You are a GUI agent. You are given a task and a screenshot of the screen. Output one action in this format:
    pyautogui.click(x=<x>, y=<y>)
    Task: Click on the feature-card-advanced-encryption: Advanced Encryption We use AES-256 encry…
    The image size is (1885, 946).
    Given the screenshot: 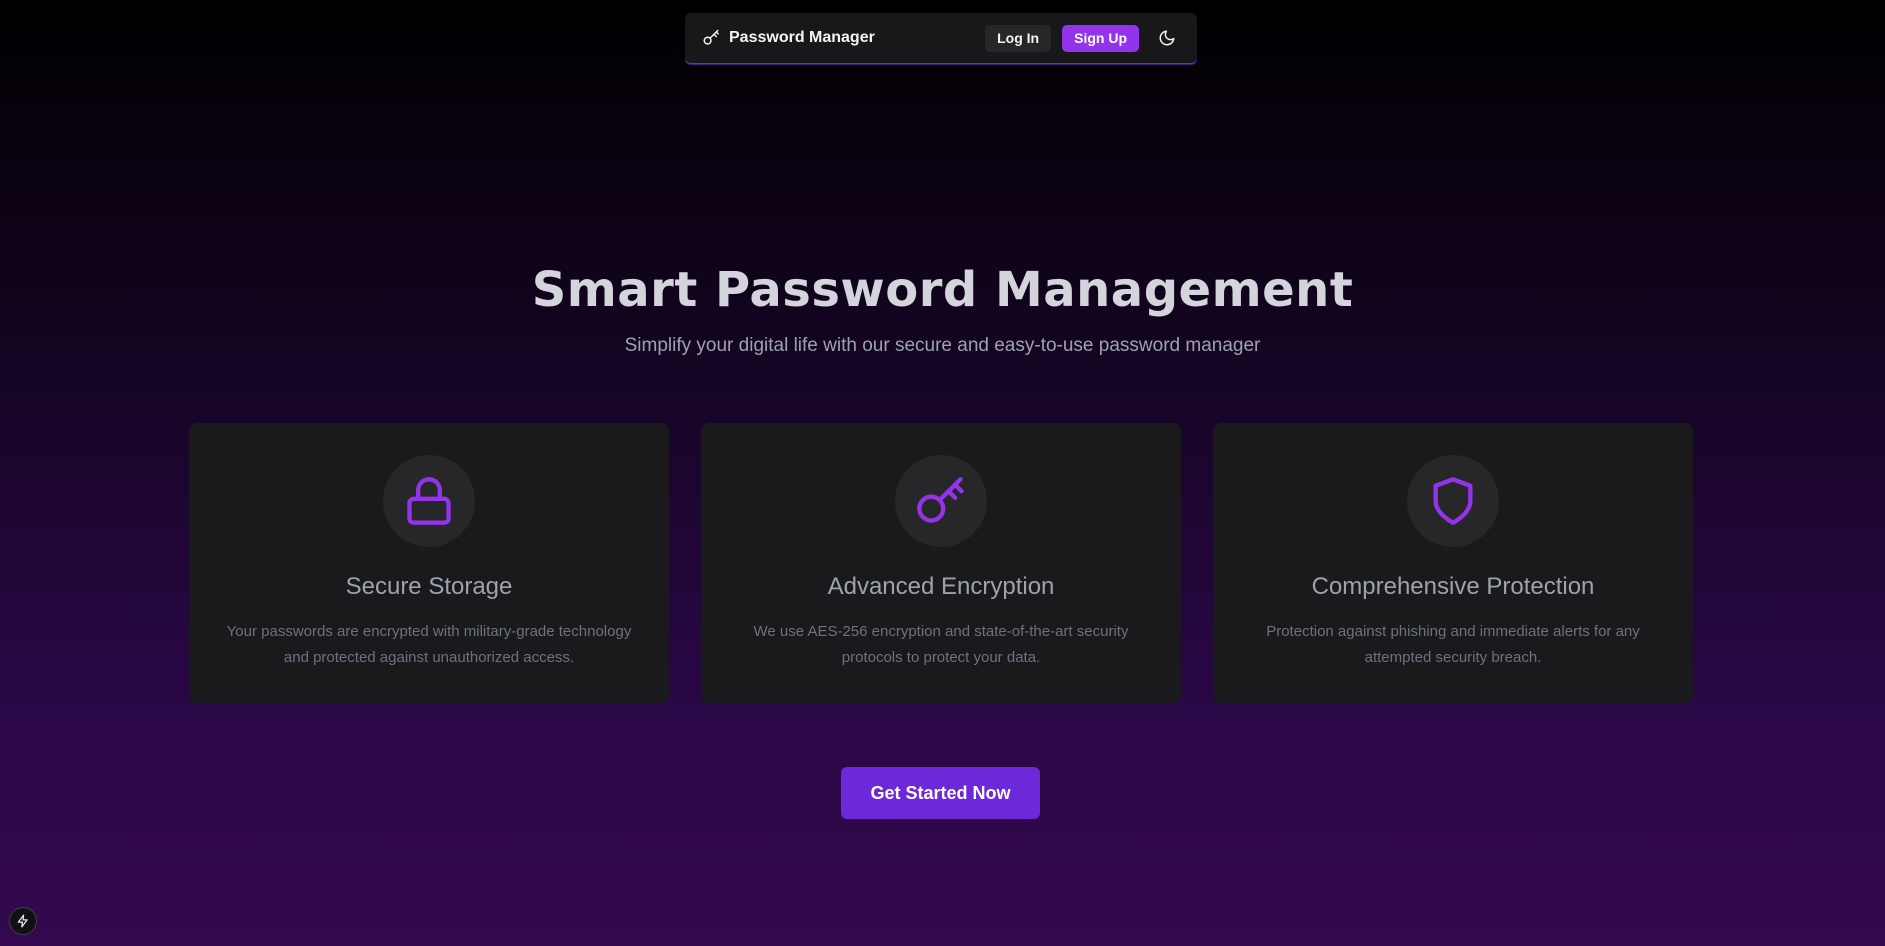 What is the action you would take?
    pyautogui.click(x=941, y=563)
    